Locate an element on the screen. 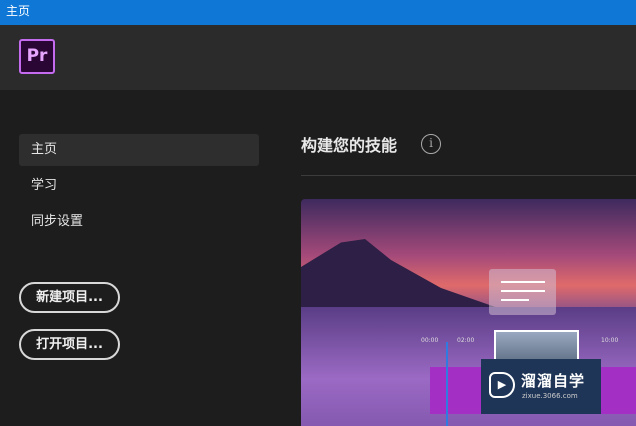 The image size is (636, 426). section-title: 构建您的技能 is located at coordinates (349, 145).